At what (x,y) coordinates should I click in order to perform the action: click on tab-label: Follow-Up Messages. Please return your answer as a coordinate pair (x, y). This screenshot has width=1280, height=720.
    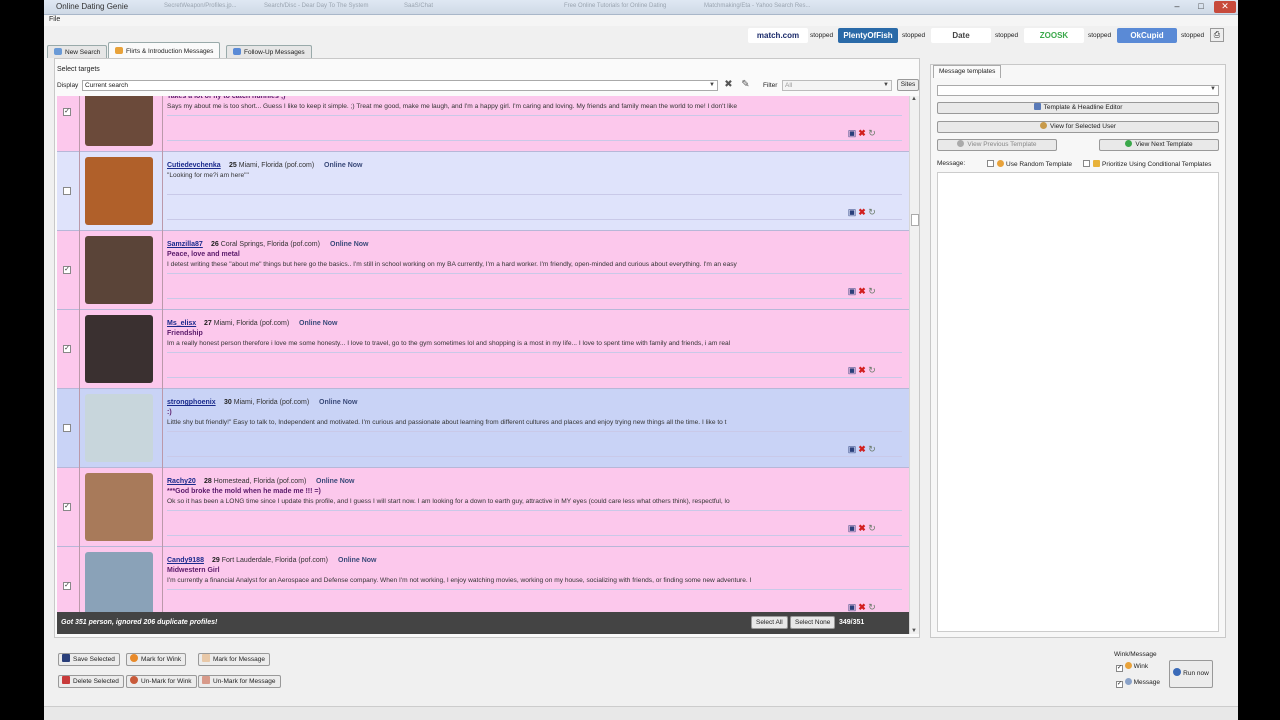
    Looking at the image, I should click on (274, 52).